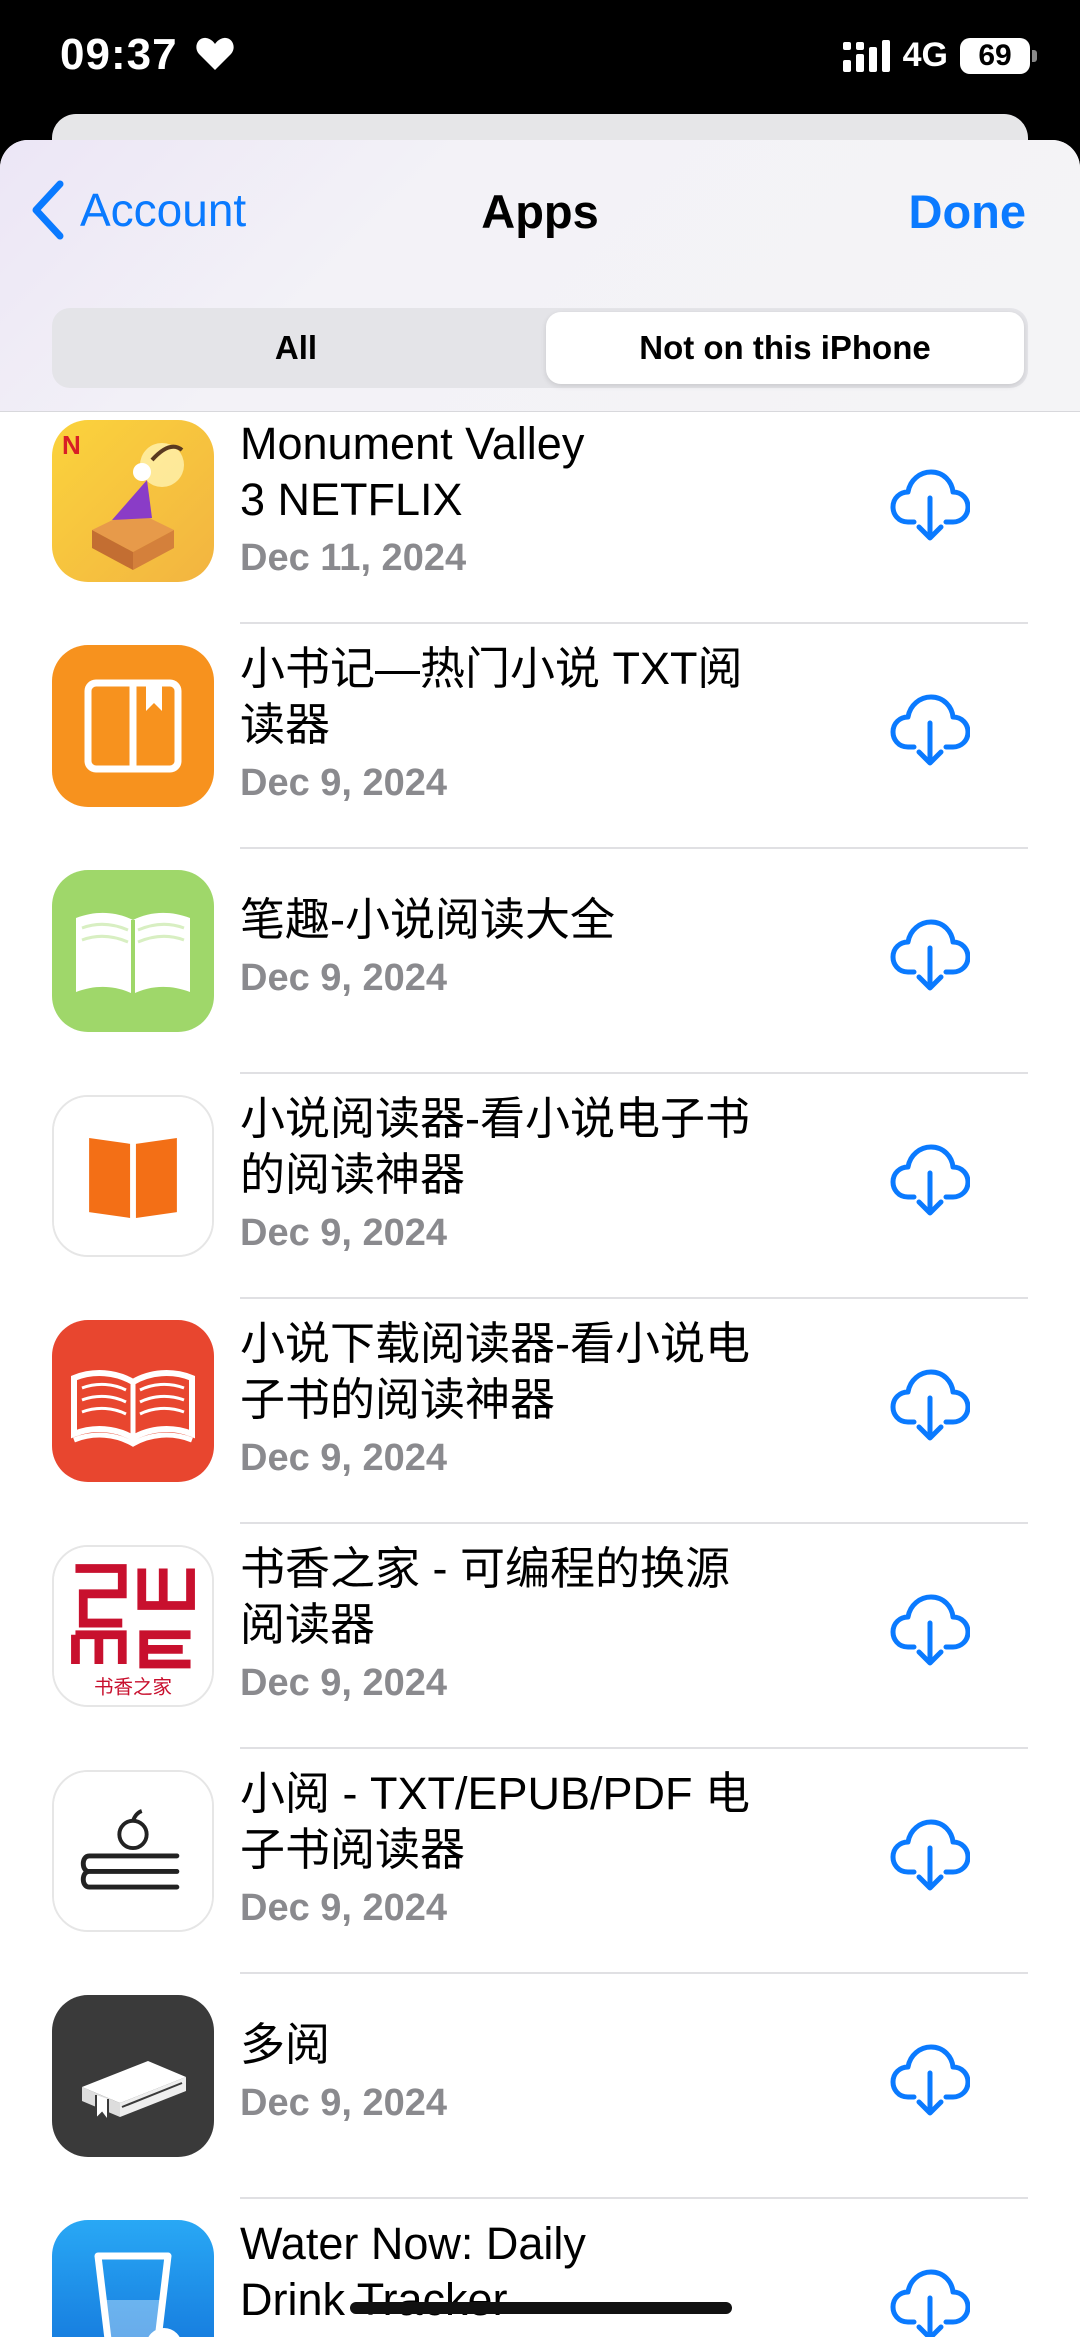 Image resolution: width=1080 pixels, height=2337 pixels. What do you see at coordinates (540, 60) in the screenshot?
I see `status-bar: 09:37 4G 69` at bounding box center [540, 60].